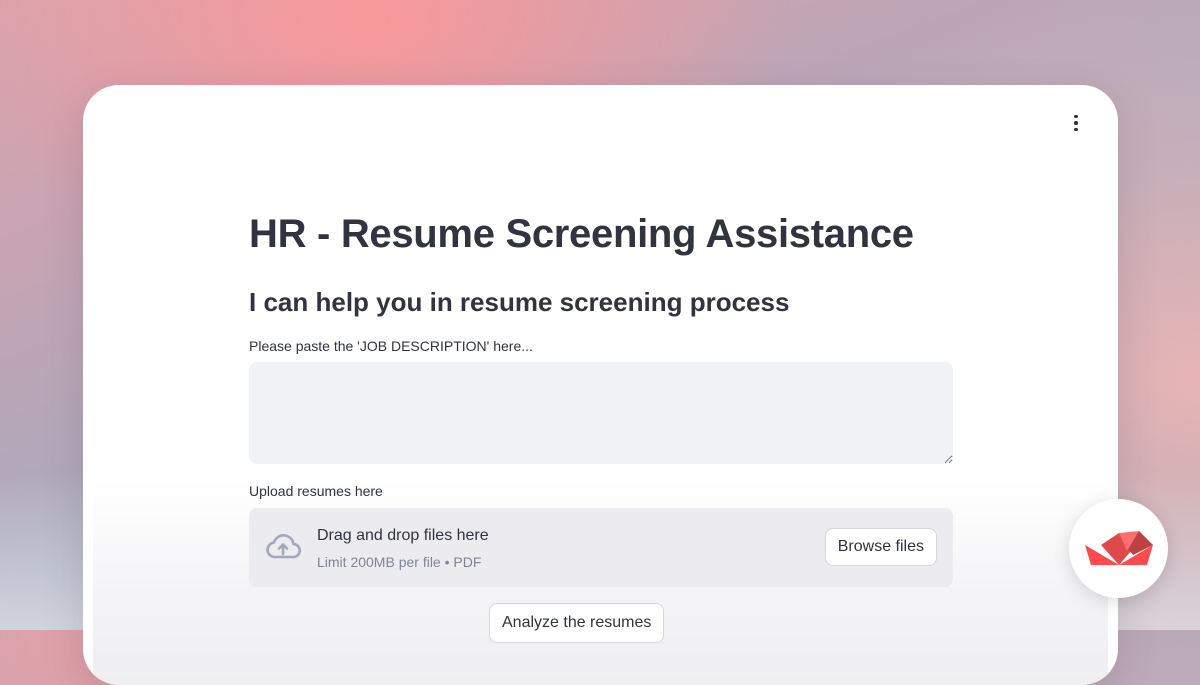 This screenshot has height=685, width=1200. I want to click on page-title: HR - Resume Screening Assistance, so click(581, 234).